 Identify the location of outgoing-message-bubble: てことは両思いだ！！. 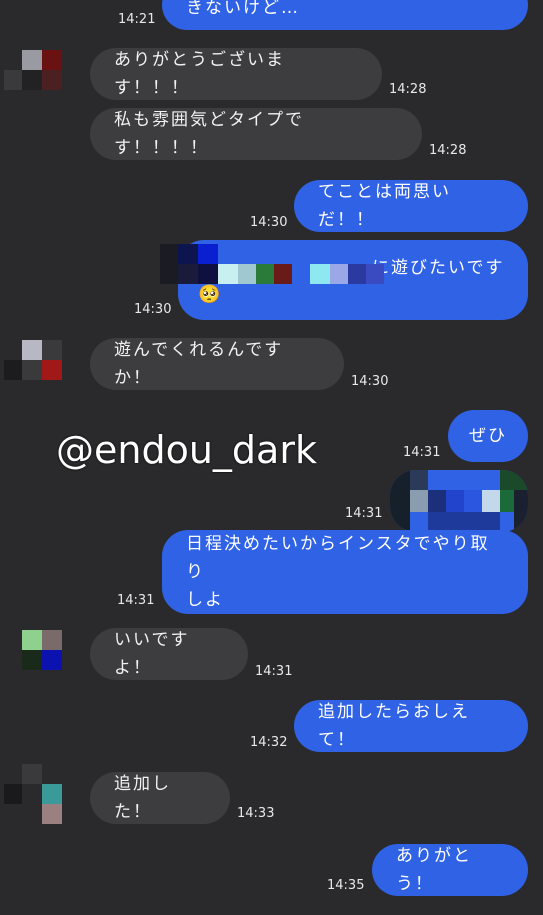
(411, 206).